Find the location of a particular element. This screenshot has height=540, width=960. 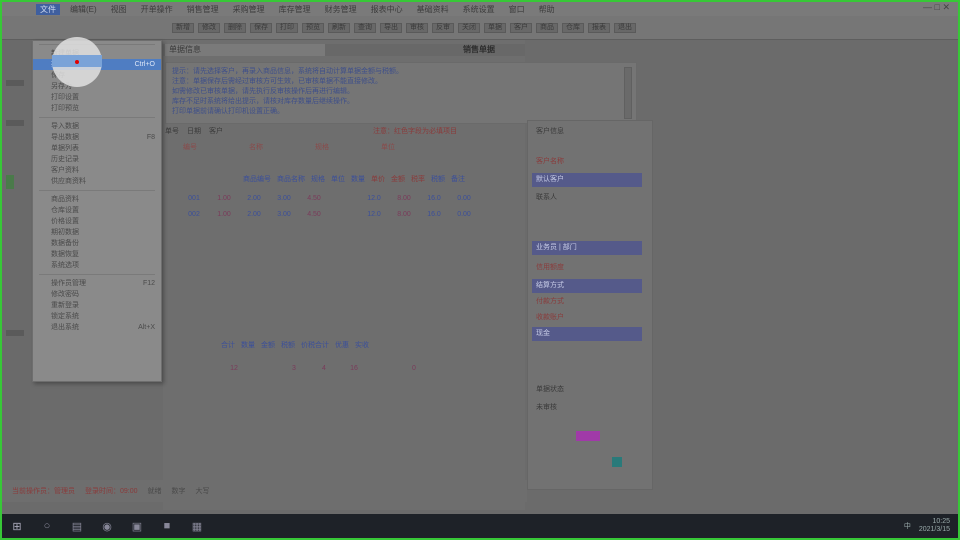

menu-item: 供应商资料 is located at coordinates (97, 181).